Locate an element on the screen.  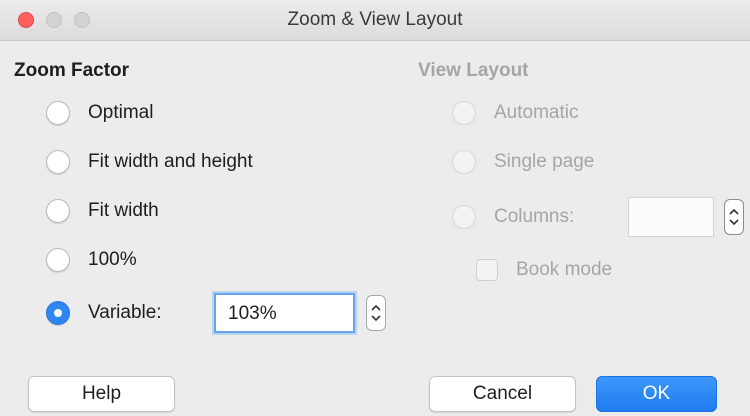
columns-input is located at coordinates (671, 217).